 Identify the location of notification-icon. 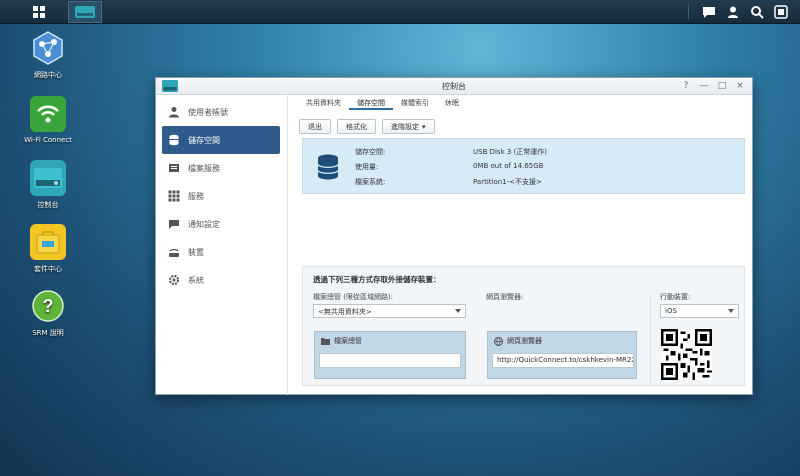
(174, 224).